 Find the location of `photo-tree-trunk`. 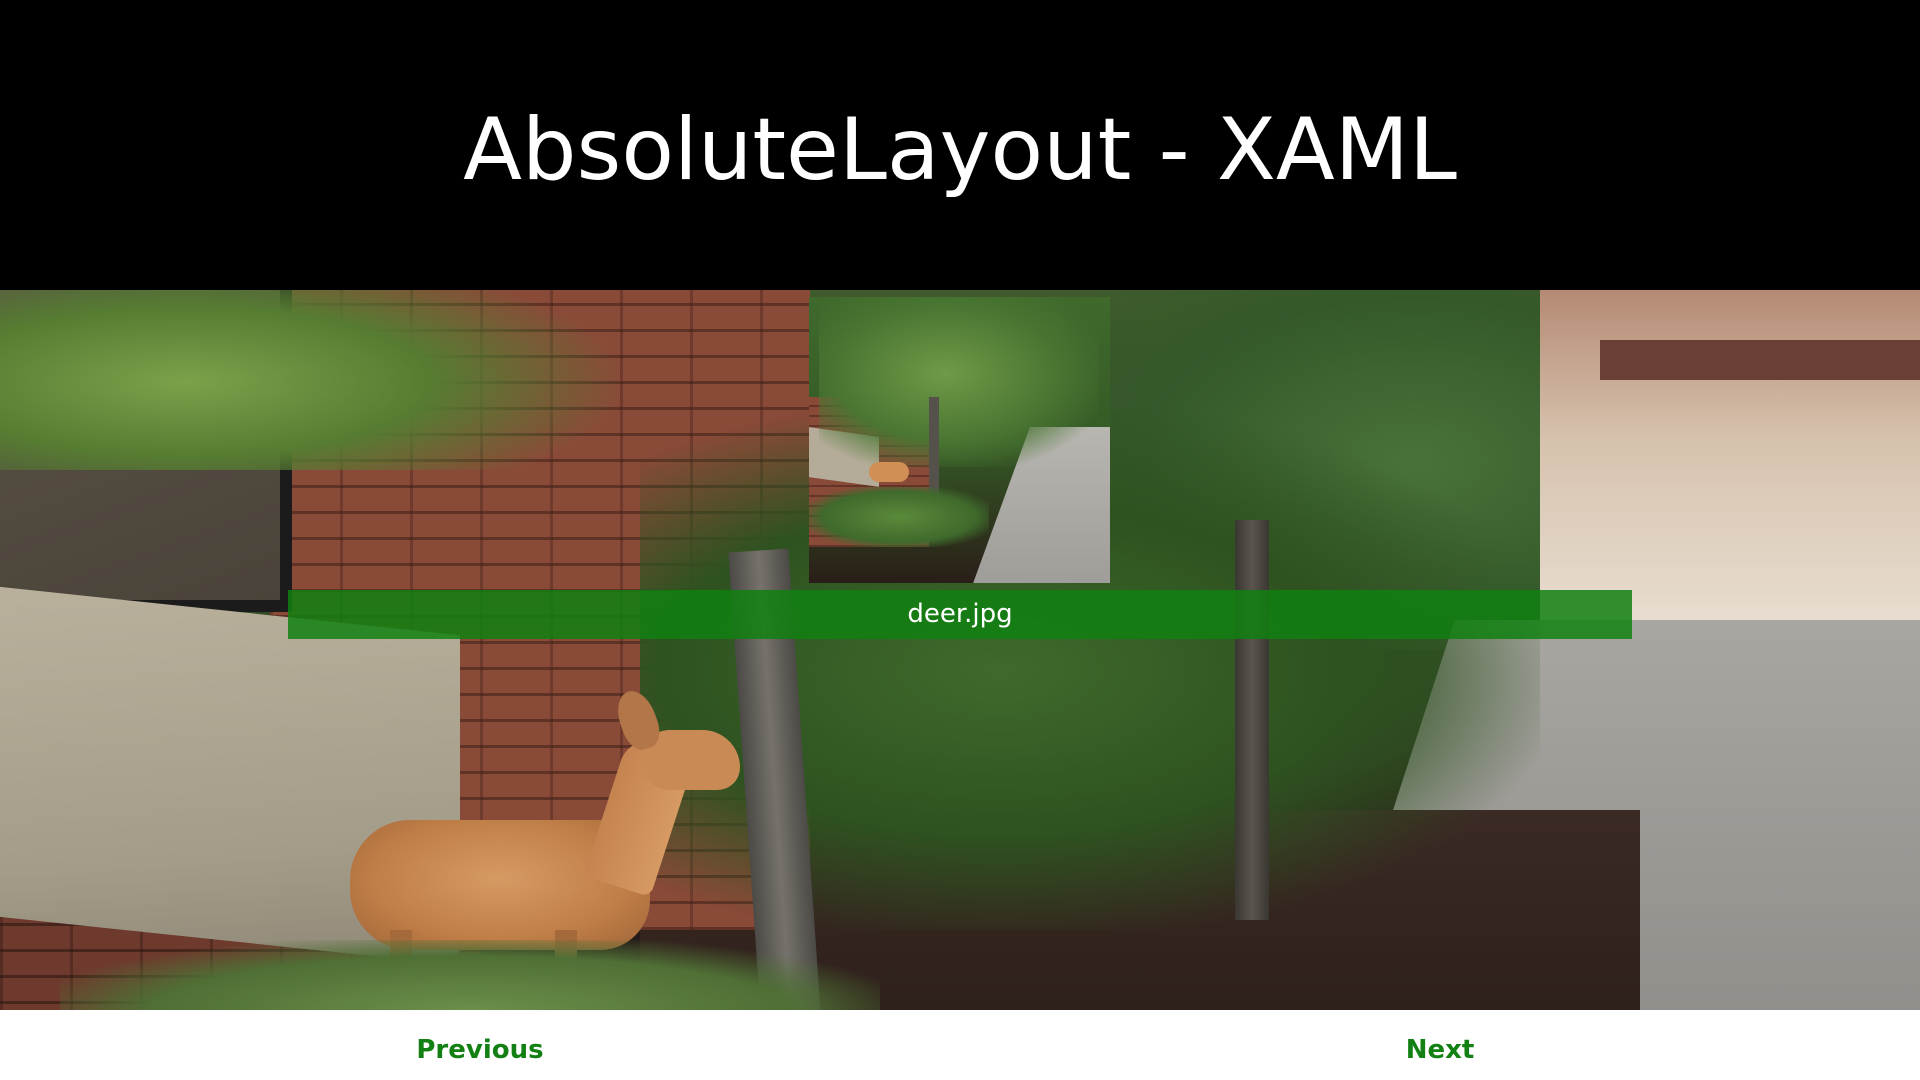

photo-tree-trunk is located at coordinates (1252, 720).